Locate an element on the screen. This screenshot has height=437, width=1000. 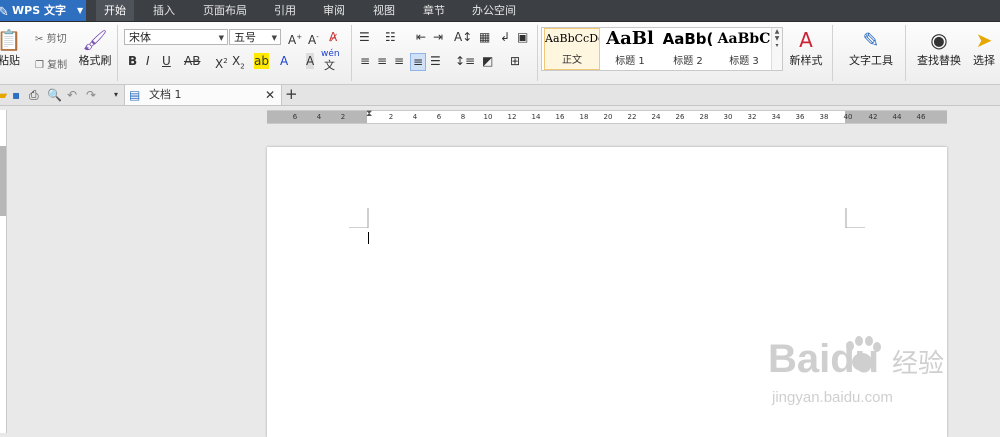
underline-icon: U is located at coordinates (166, 61).